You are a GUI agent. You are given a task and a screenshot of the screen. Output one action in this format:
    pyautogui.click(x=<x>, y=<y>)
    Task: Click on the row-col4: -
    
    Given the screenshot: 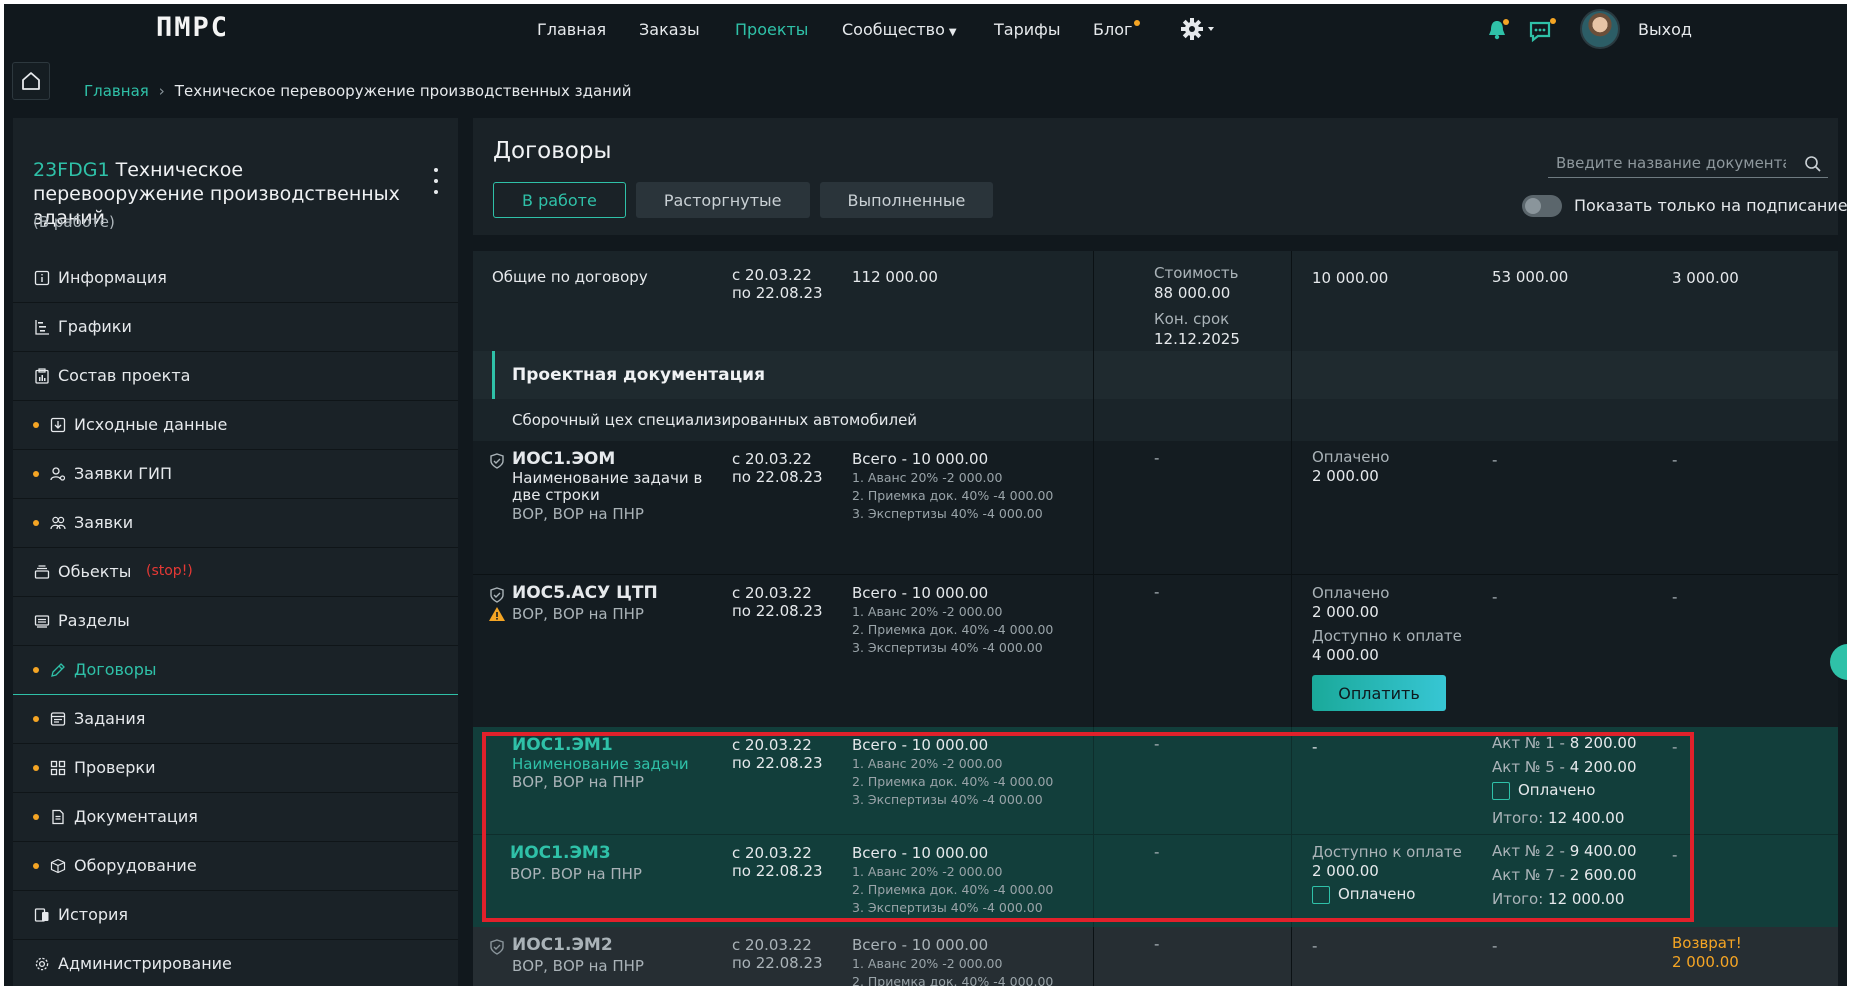 What is the action you would take?
    pyautogui.click(x=1157, y=852)
    